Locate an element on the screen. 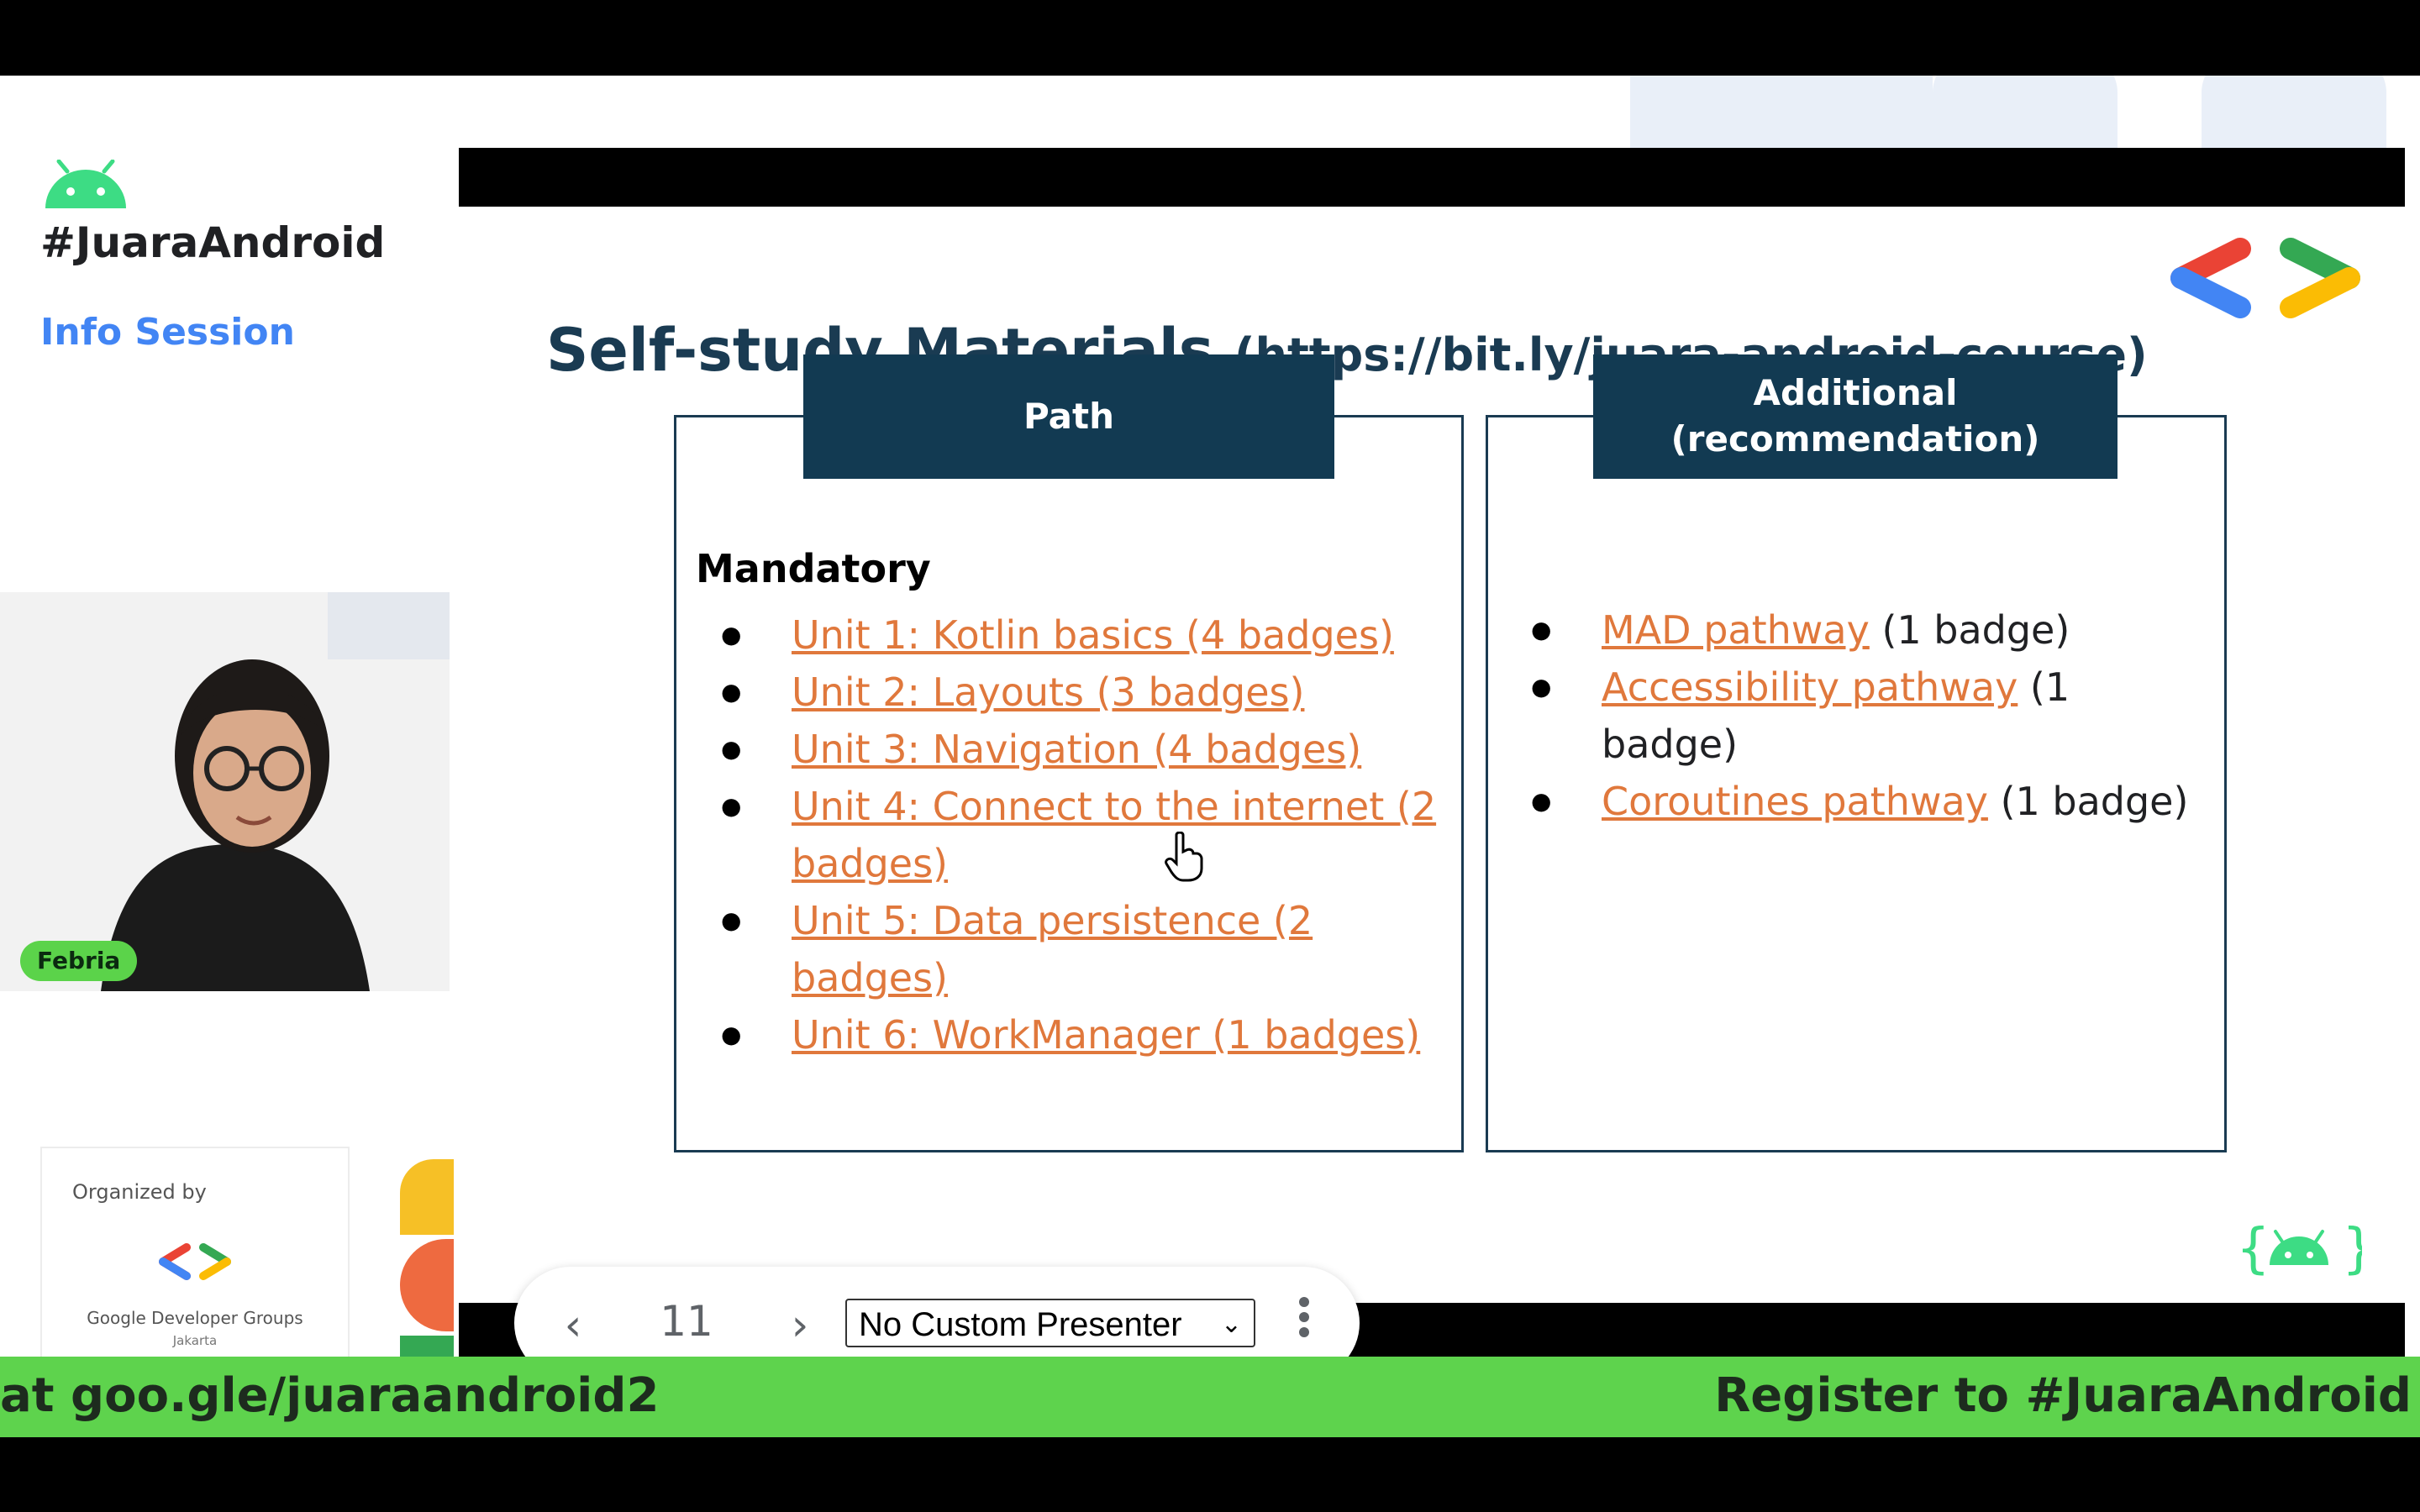  additional-header-line1: Additional is located at coordinates (1856, 393).